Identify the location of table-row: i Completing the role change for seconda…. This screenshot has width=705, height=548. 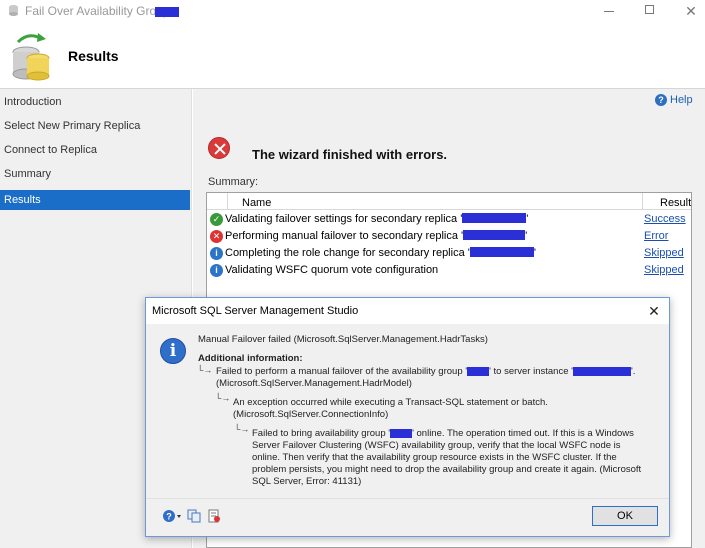
(449, 253).